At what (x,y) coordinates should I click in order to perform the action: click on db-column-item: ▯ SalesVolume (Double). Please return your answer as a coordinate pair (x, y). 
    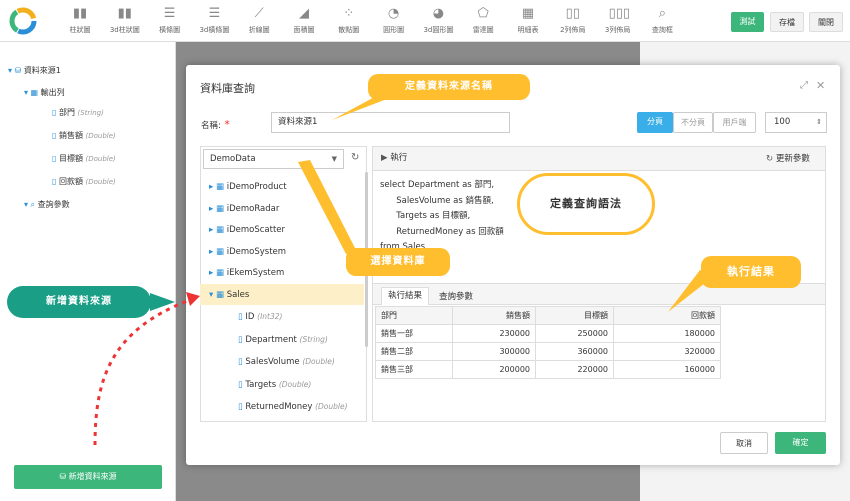
    Looking at the image, I should click on (286, 362).